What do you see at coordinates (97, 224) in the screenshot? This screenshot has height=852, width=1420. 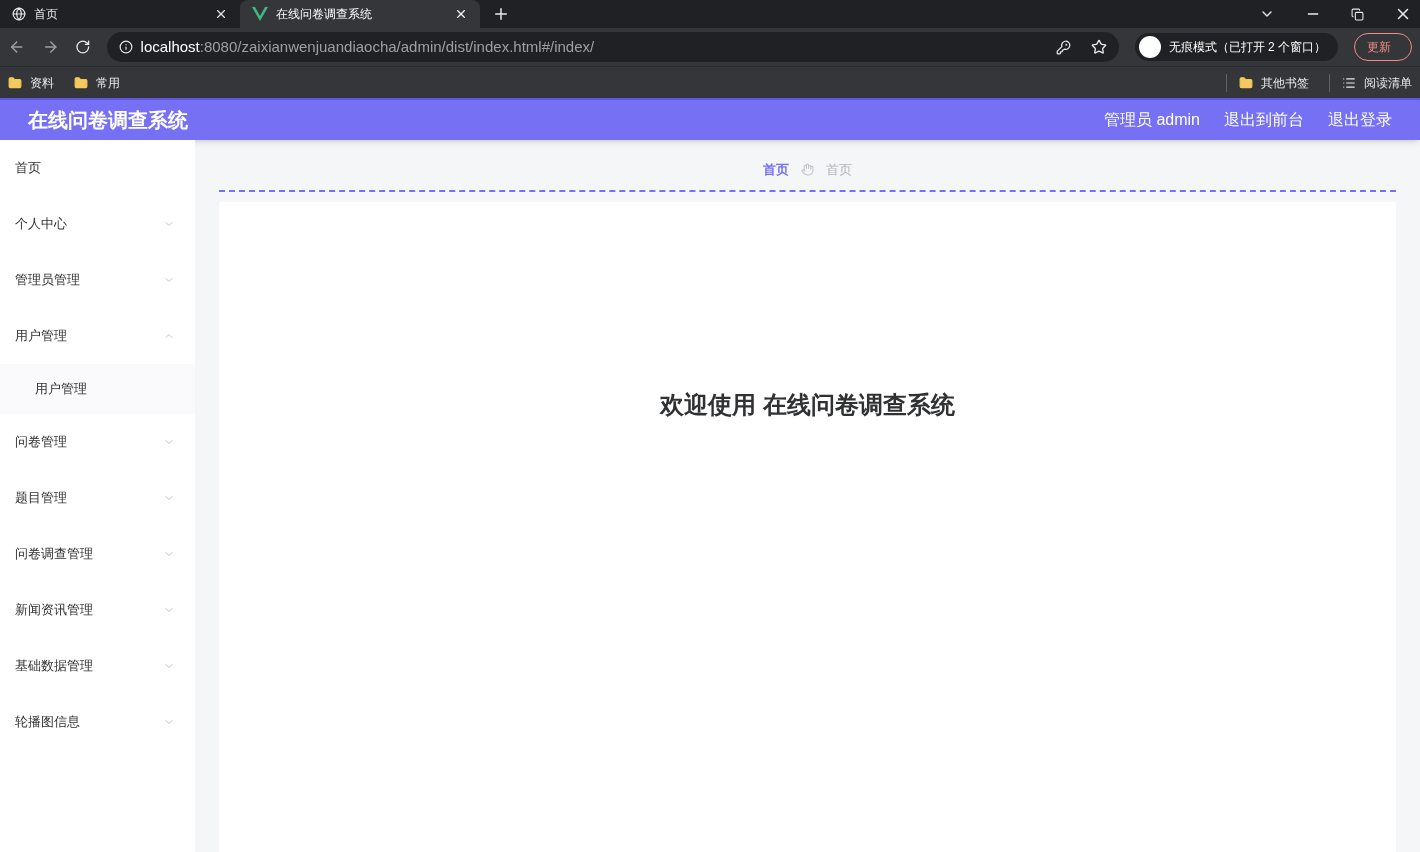 I see `sidebar-item: 个人中心` at bounding box center [97, 224].